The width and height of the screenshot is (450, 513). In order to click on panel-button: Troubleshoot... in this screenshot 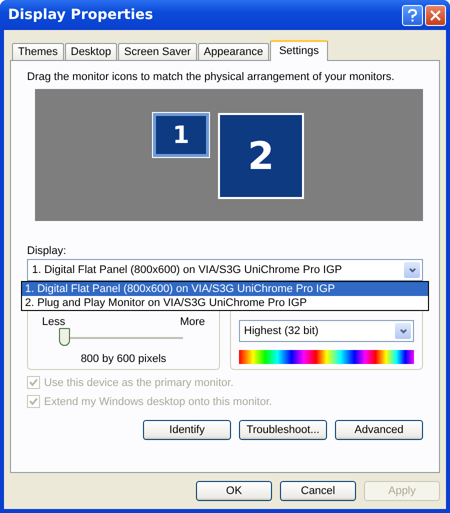, I will do `click(283, 430)`.